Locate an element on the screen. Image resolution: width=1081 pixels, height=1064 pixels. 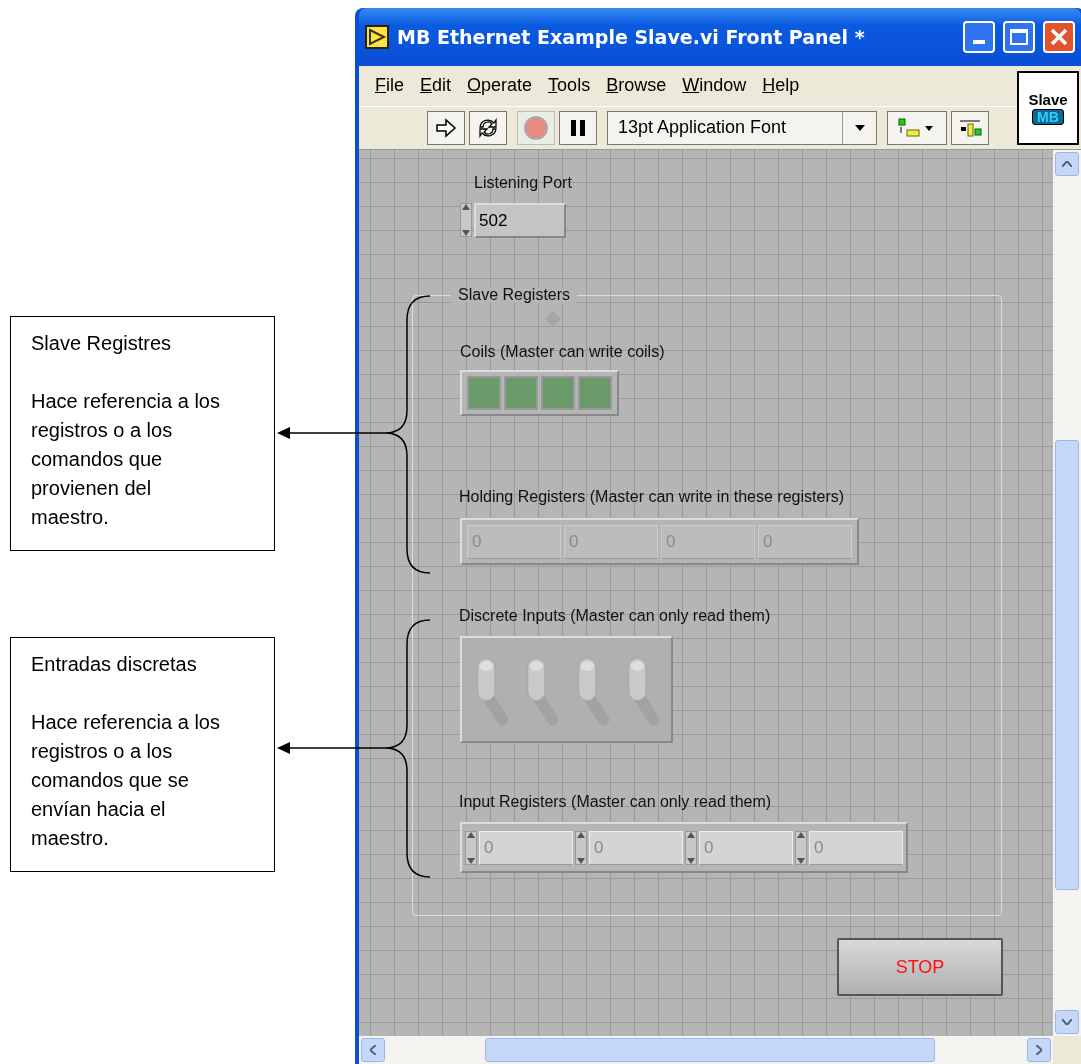
window-title: MB Ethernet Example Slave.vi Front Panel * is located at coordinates (631, 37).